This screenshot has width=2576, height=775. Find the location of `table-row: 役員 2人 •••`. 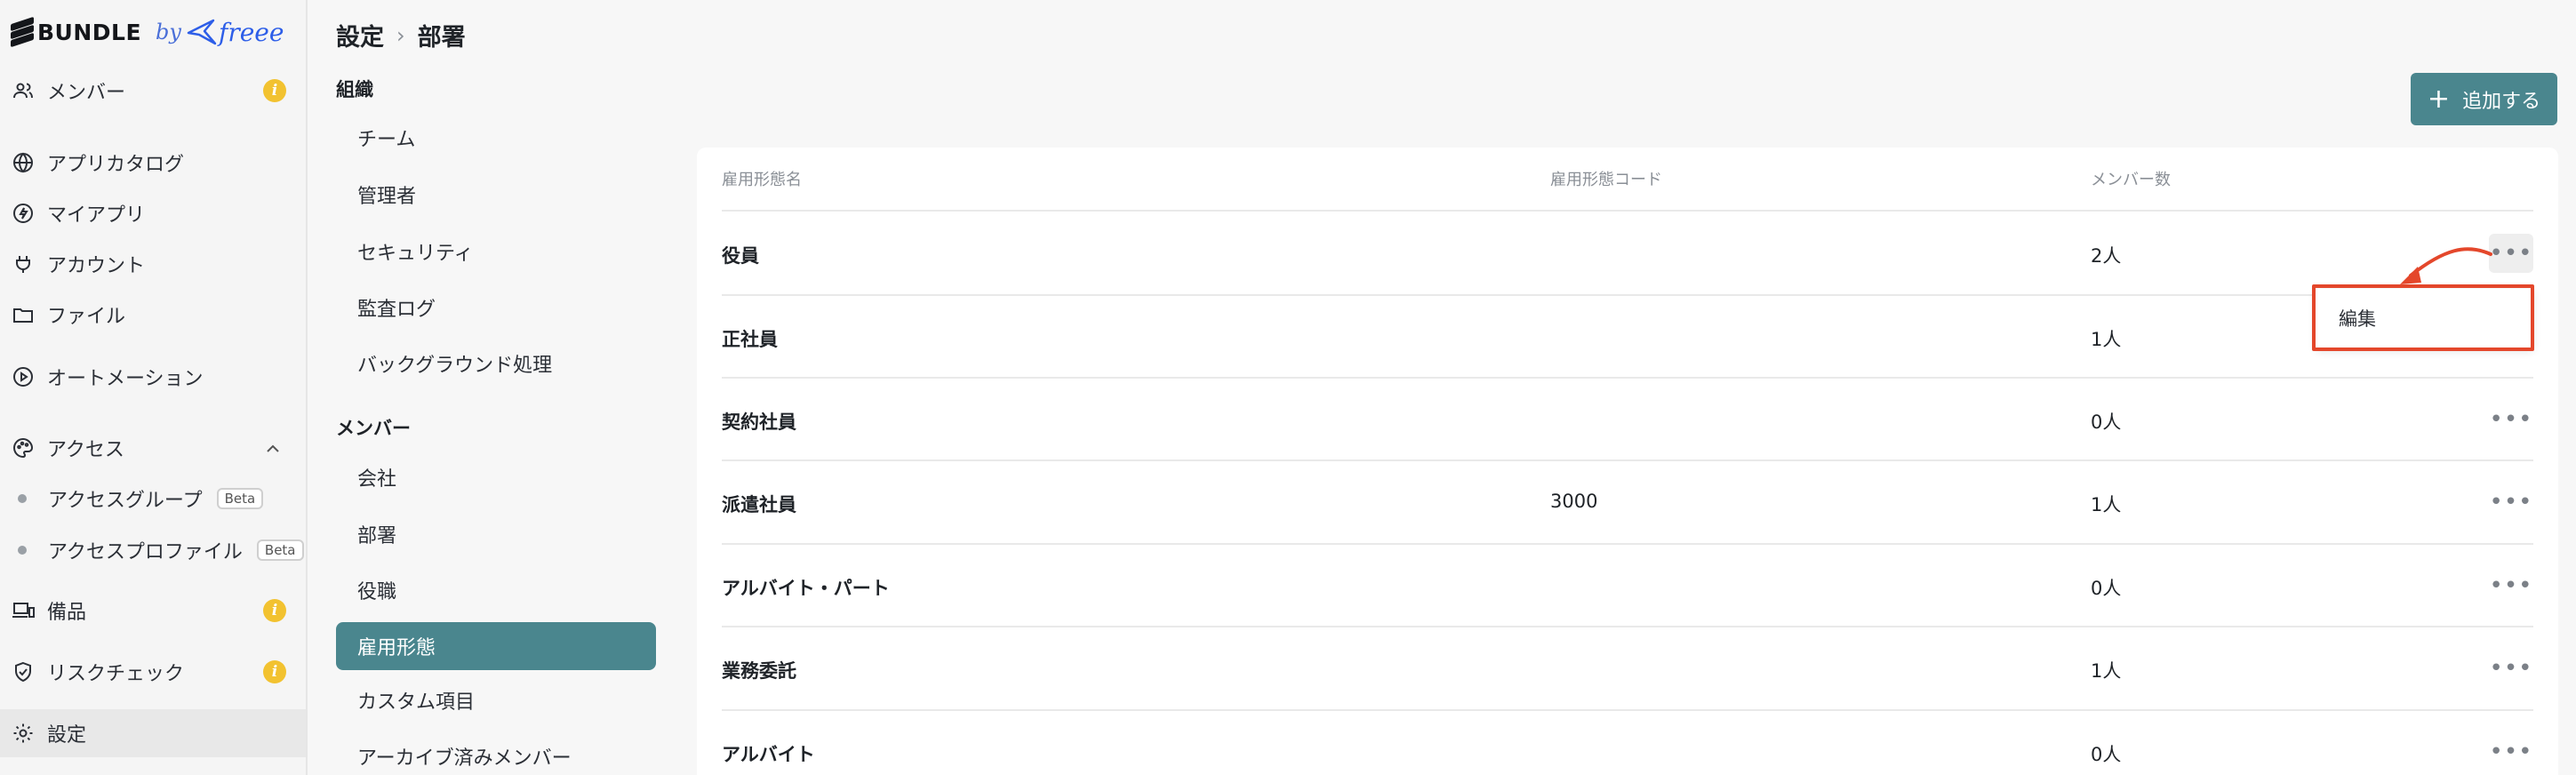

table-row: 役員 2人 ••• is located at coordinates (1288, 253).